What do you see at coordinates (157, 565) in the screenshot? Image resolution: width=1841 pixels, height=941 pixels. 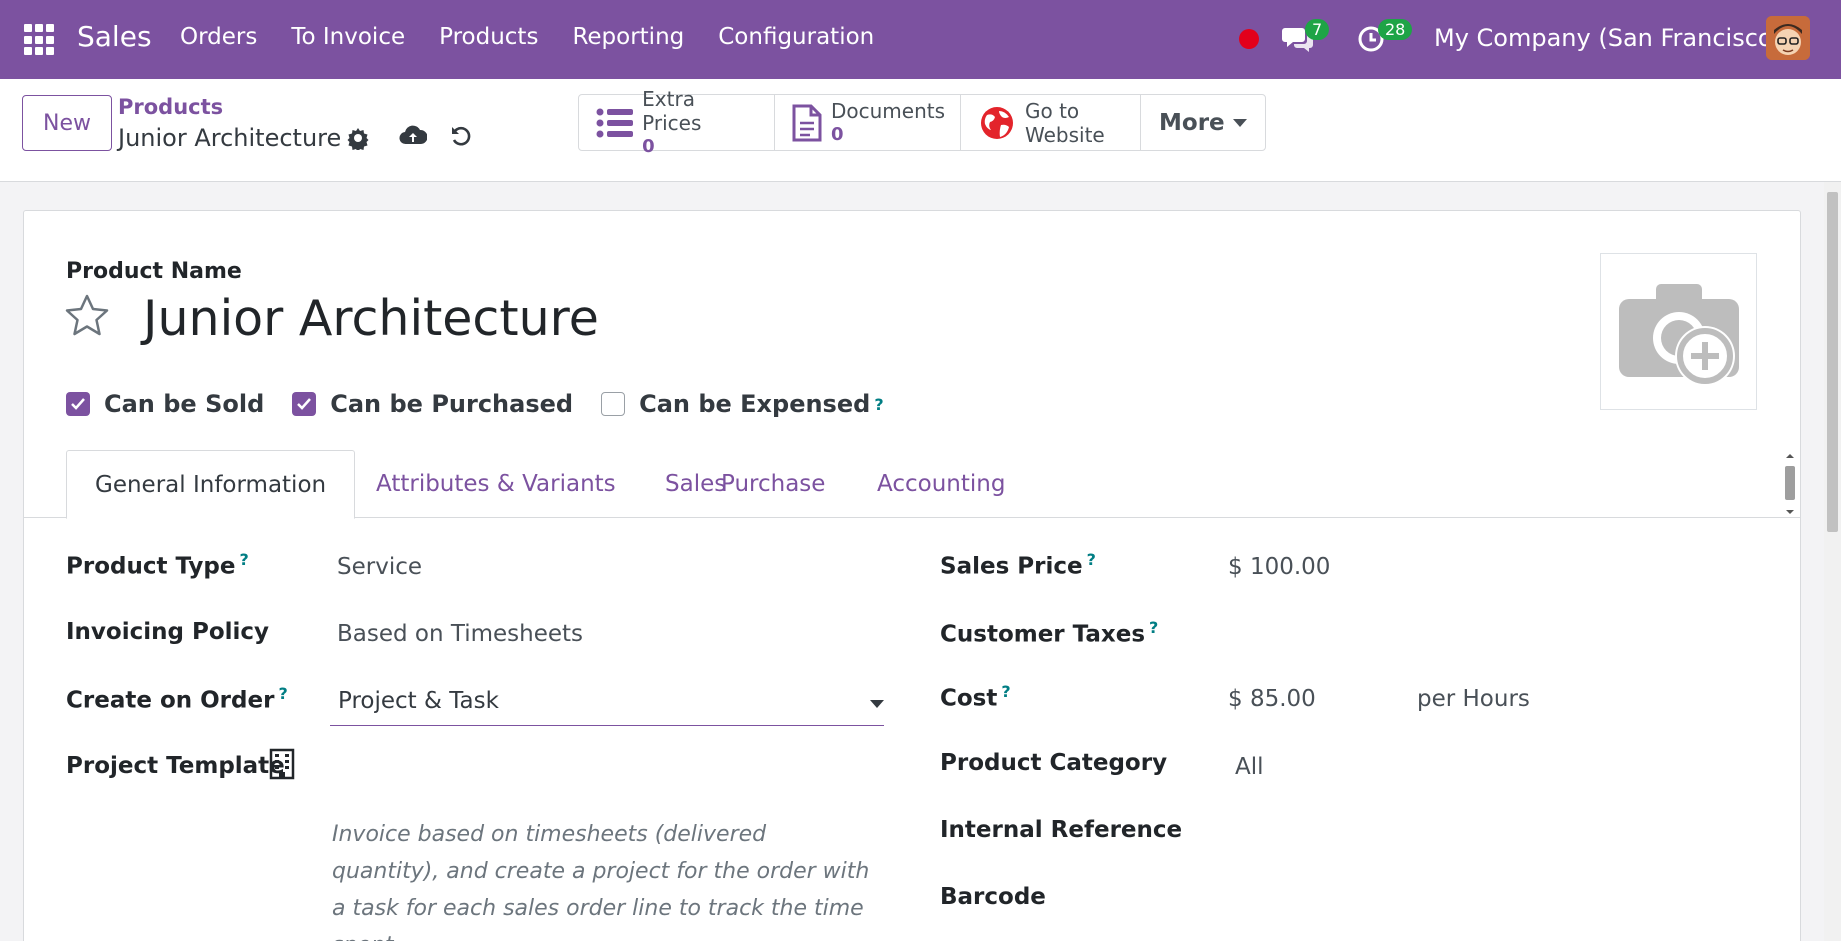 I see `product-type-label: Product Type?` at bounding box center [157, 565].